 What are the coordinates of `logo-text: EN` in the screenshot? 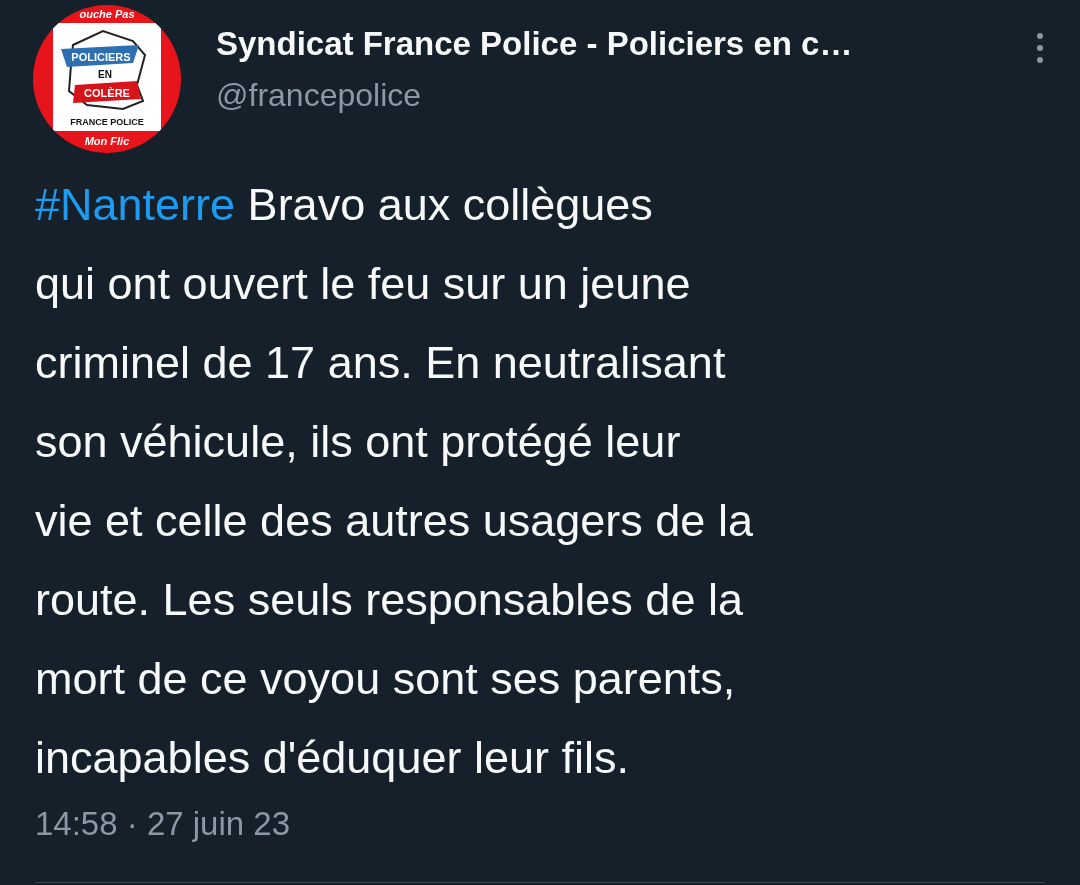 It's located at (105, 74).